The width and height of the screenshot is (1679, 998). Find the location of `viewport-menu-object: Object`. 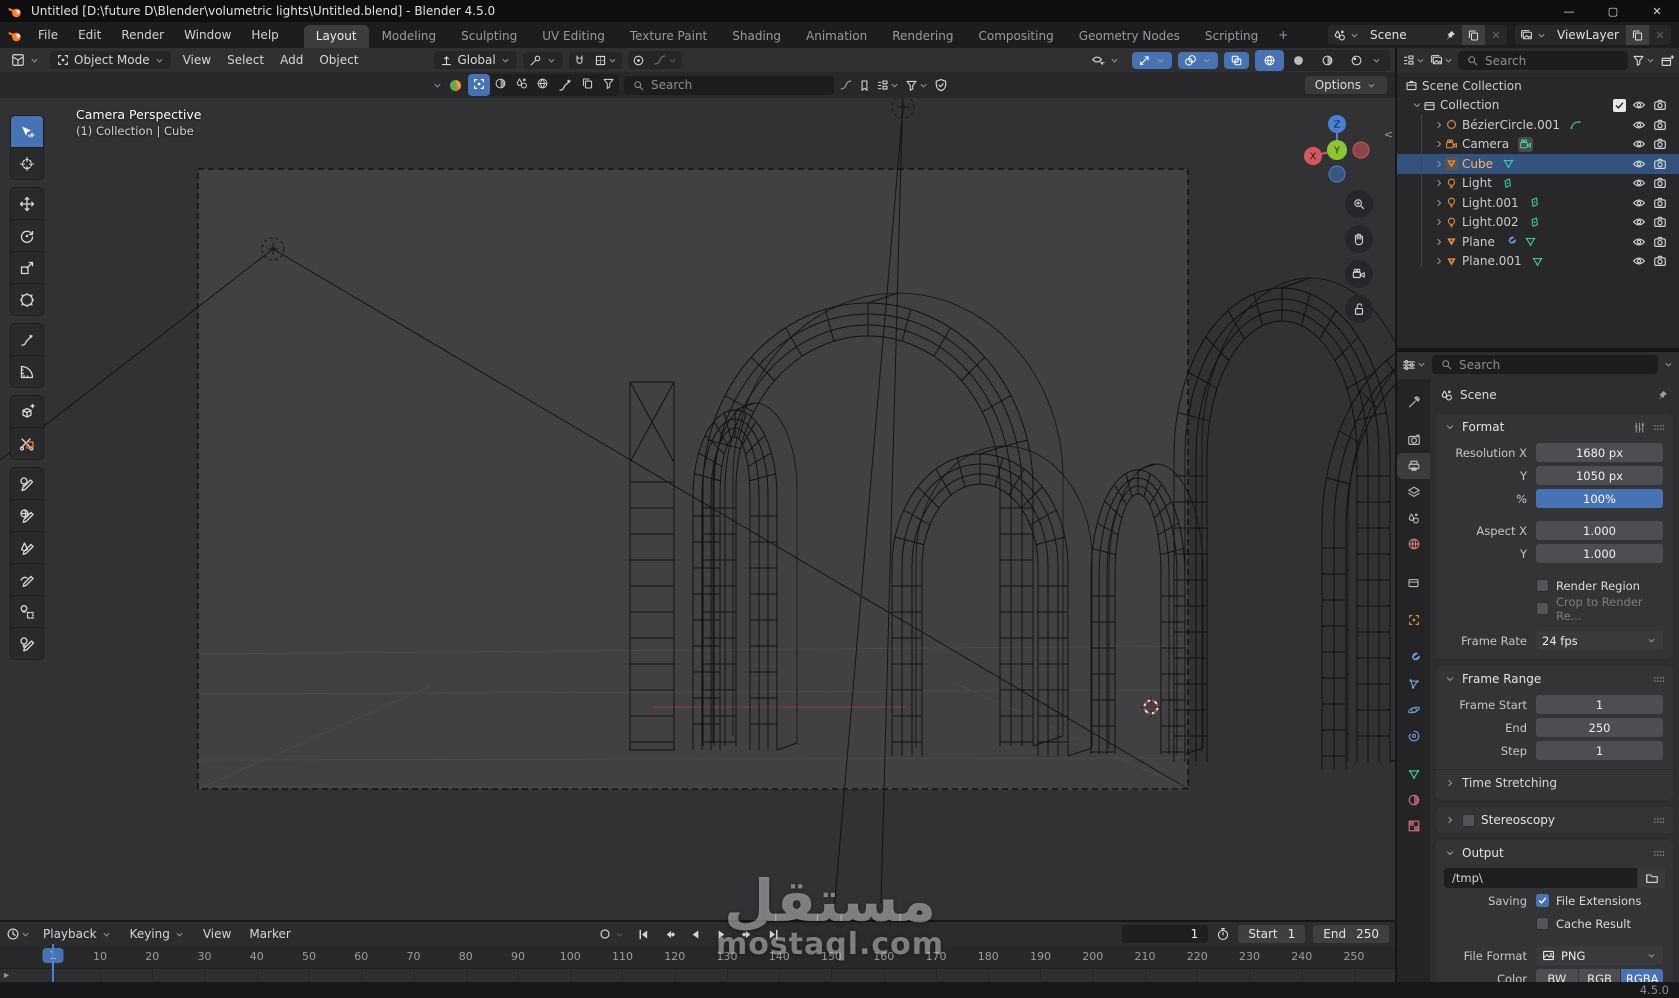

viewport-menu-object: Object is located at coordinates (338, 60).